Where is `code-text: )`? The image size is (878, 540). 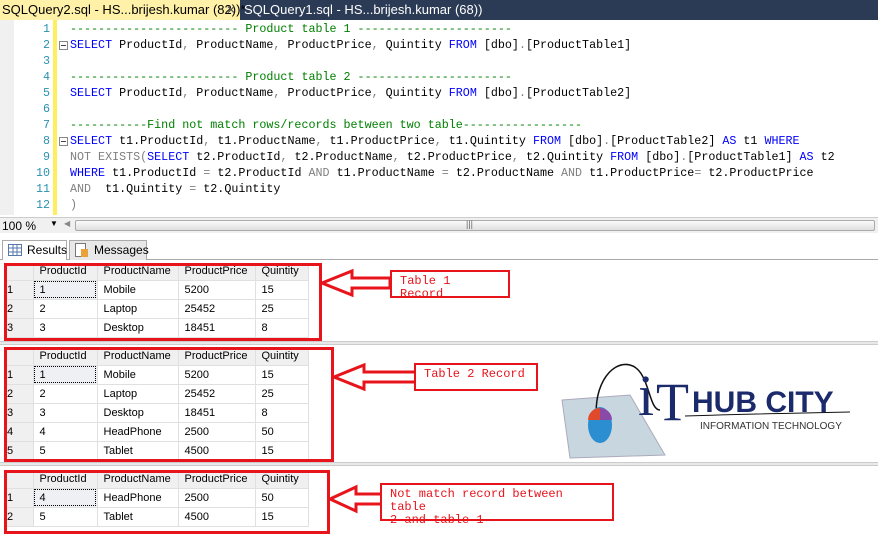 code-text: ) is located at coordinates (73, 205).